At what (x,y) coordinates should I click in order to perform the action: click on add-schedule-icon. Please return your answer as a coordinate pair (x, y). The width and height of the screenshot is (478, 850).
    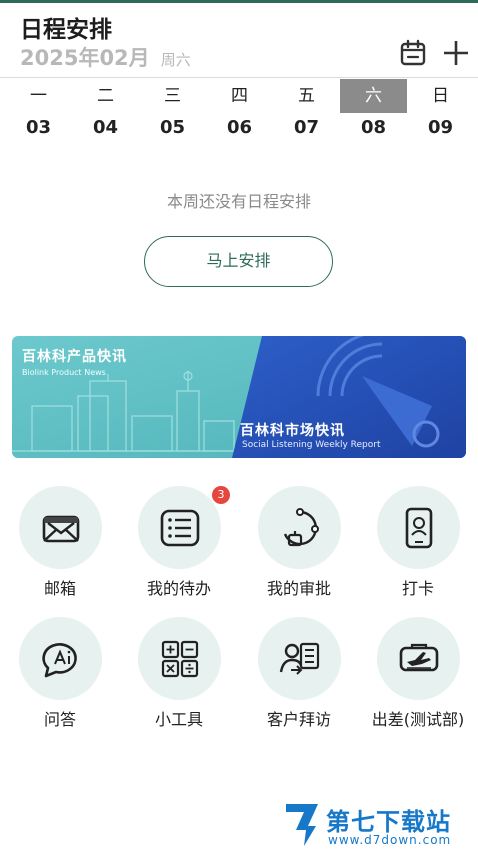
    Looking at the image, I should click on (456, 53).